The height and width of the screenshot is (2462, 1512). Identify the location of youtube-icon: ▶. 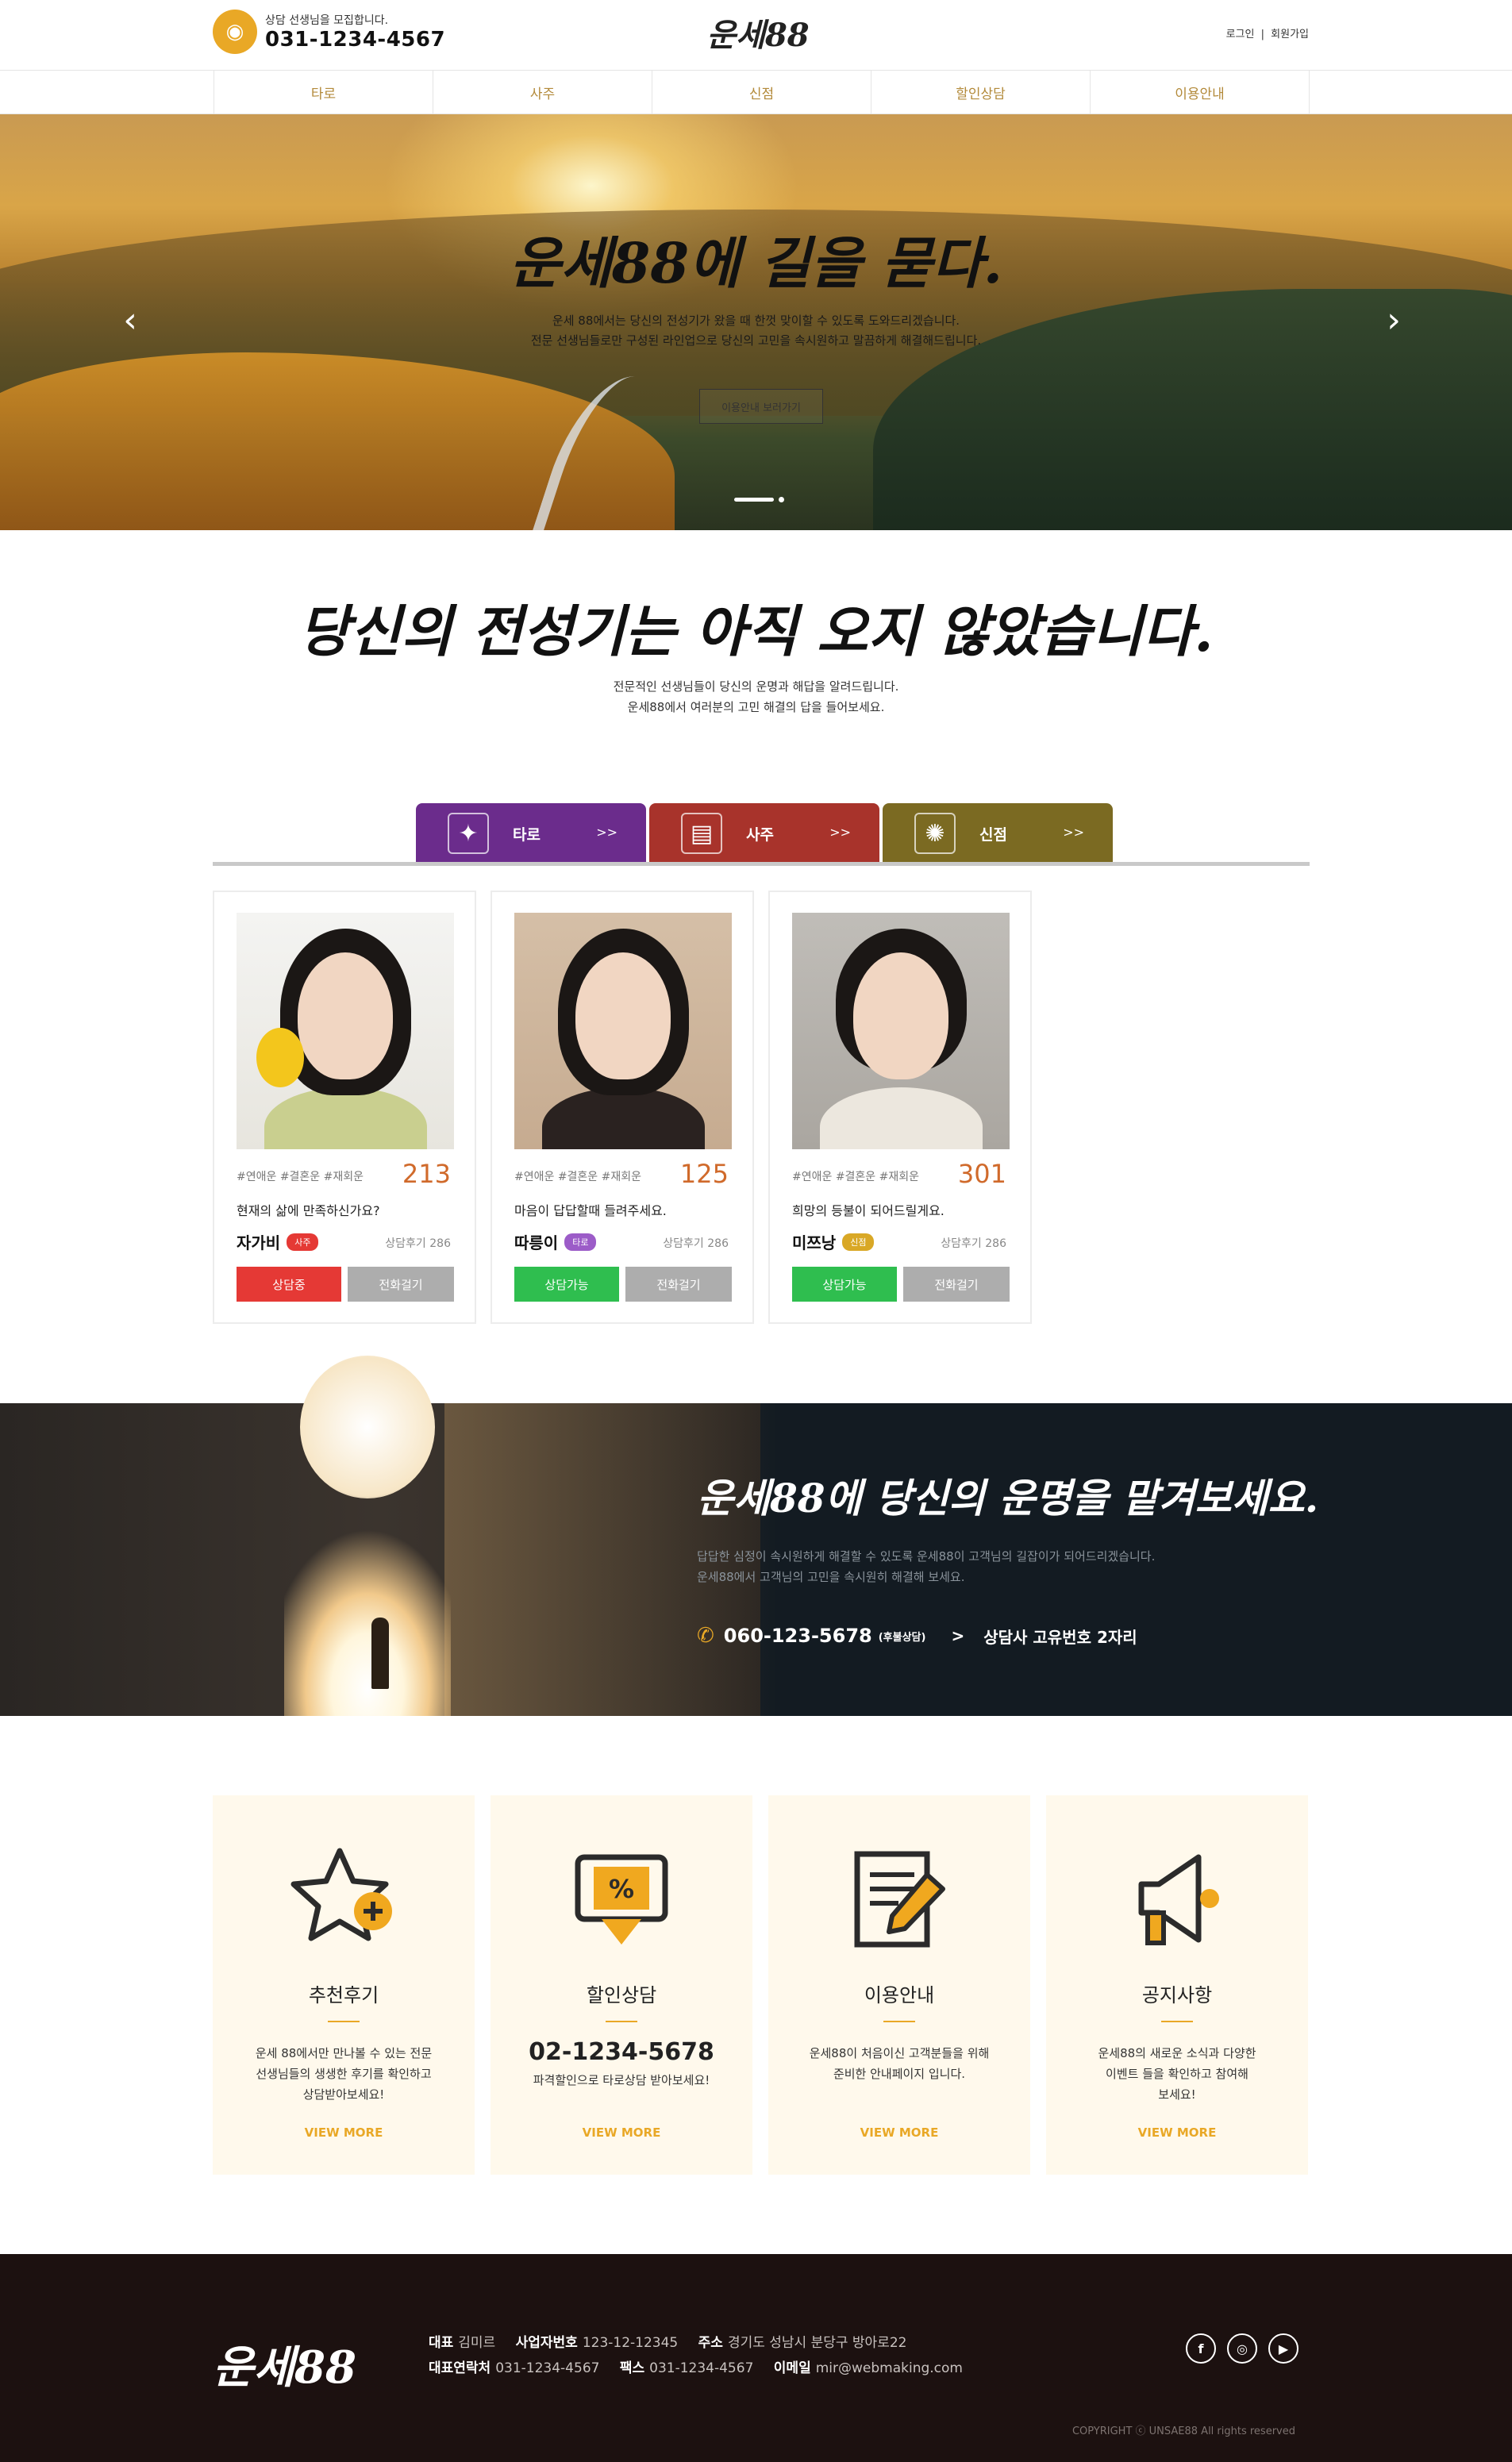
(1283, 2348).